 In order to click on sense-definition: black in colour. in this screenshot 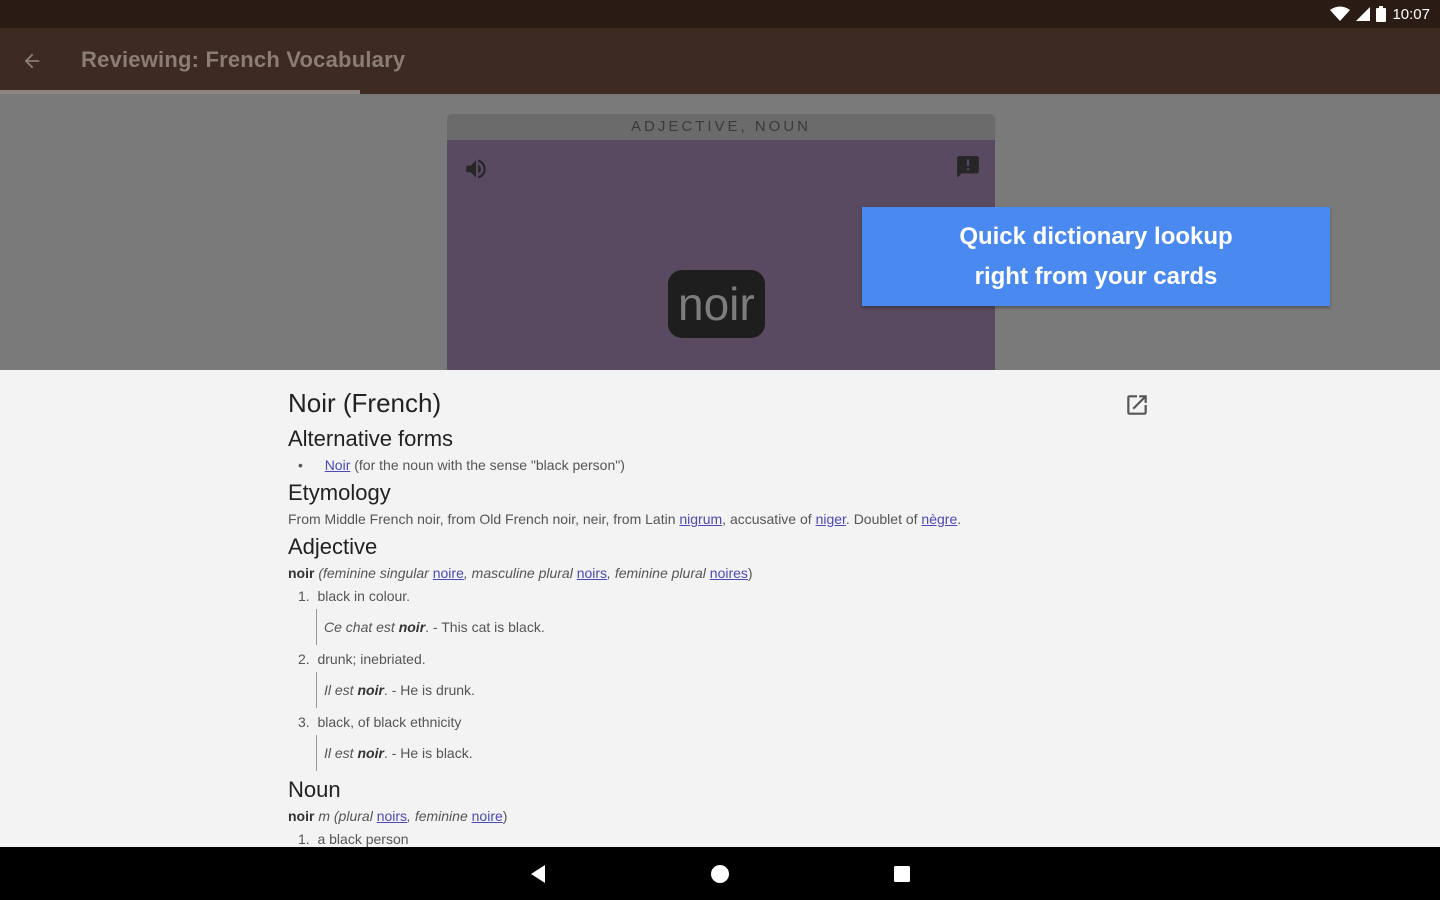, I will do `click(364, 596)`.